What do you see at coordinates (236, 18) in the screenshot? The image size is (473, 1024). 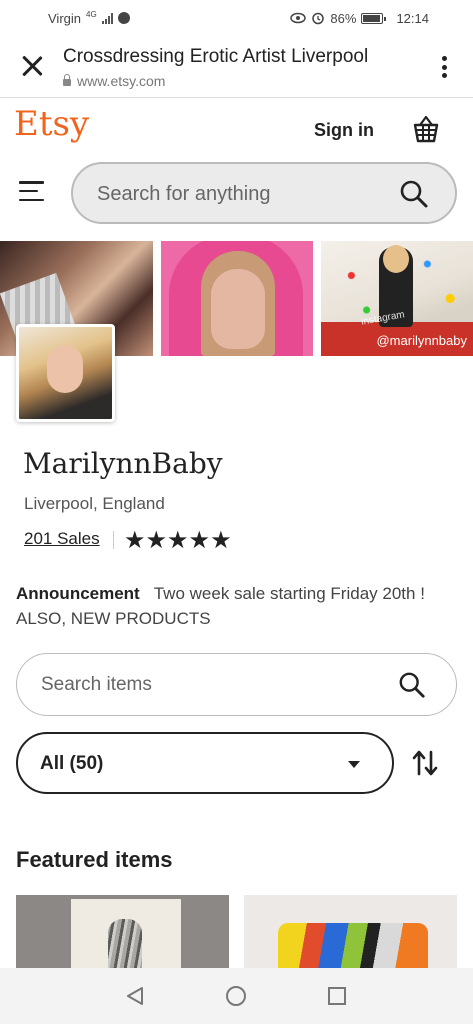 I see `status-bar: Virgin 4G 86% 12:14` at bounding box center [236, 18].